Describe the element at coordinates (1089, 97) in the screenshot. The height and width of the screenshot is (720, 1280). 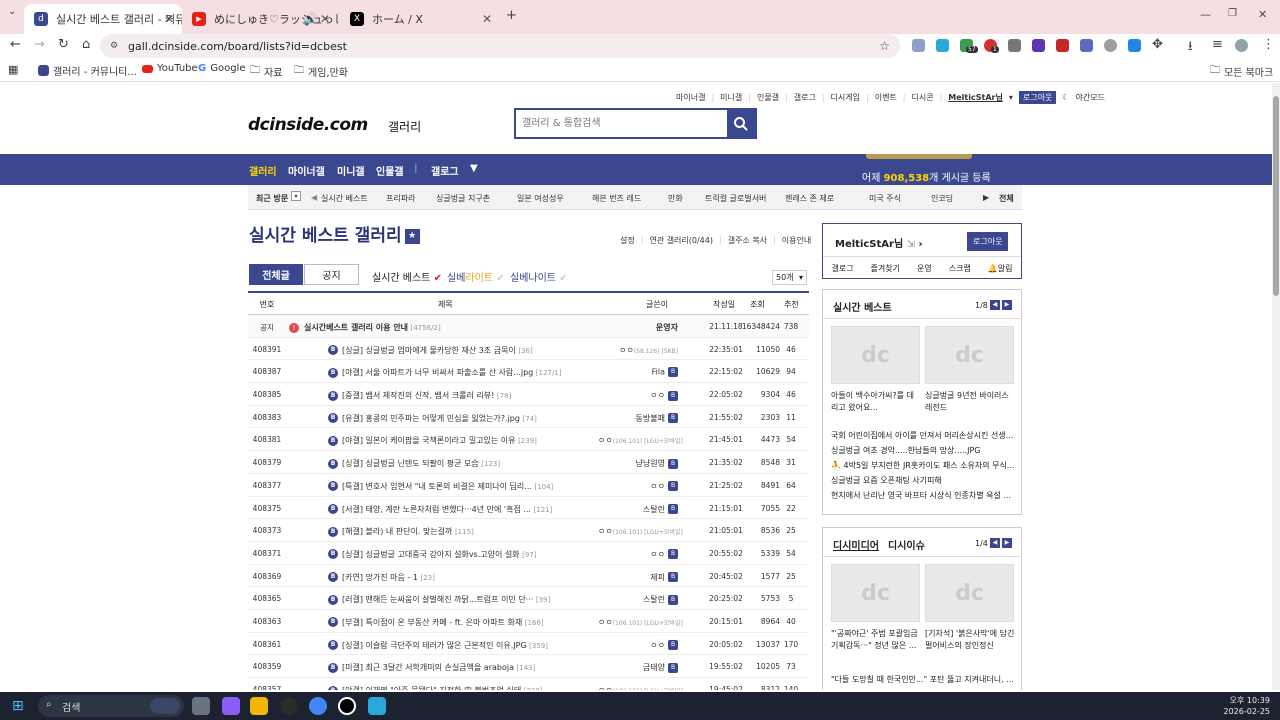
I see `dark-mode-toggle: 야간모드` at that location.